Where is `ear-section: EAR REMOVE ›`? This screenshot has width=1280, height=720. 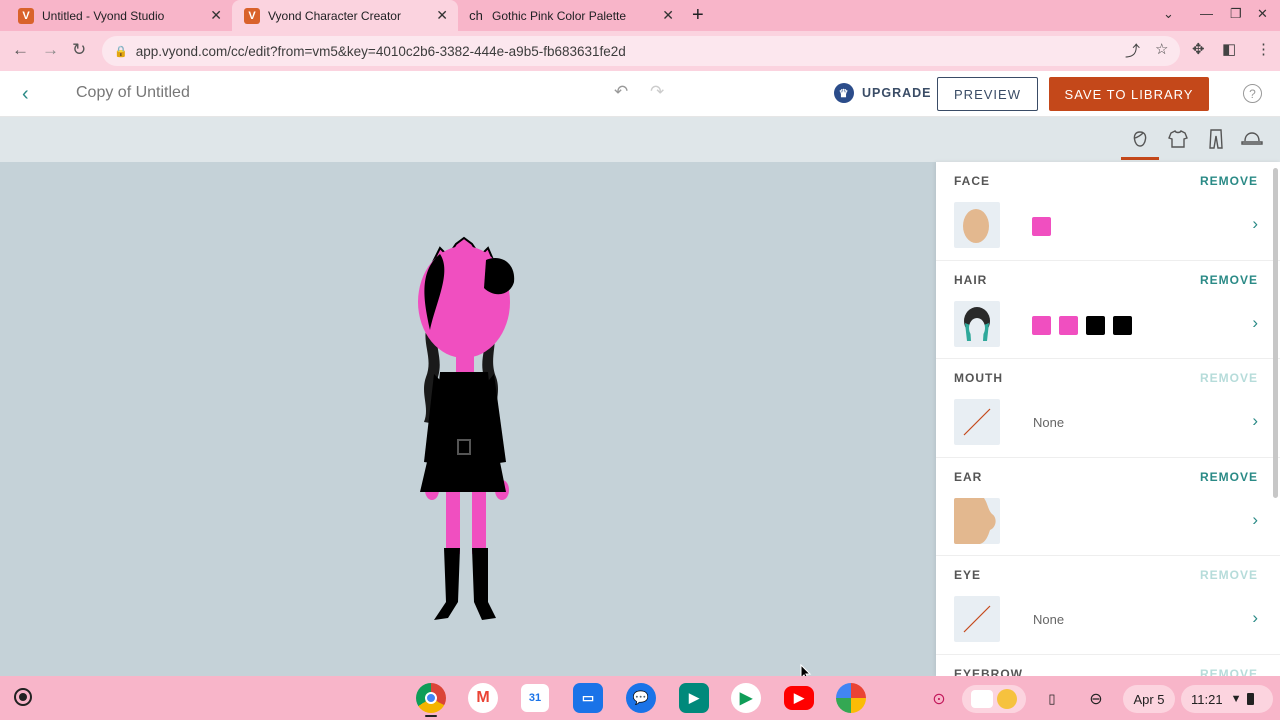 ear-section: EAR REMOVE › is located at coordinates (1108, 507).